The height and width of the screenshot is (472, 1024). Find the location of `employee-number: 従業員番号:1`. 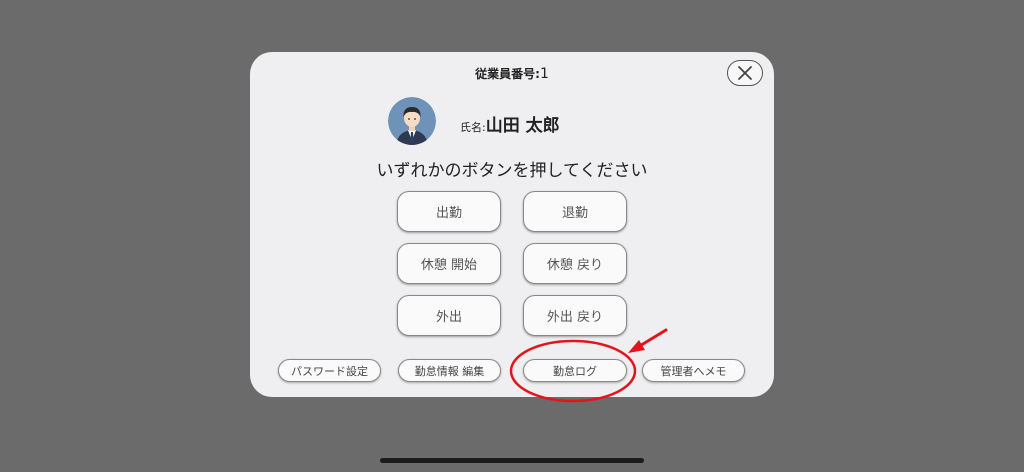

employee-number: 従業員番号:1 is located at coordinates (512, 73).